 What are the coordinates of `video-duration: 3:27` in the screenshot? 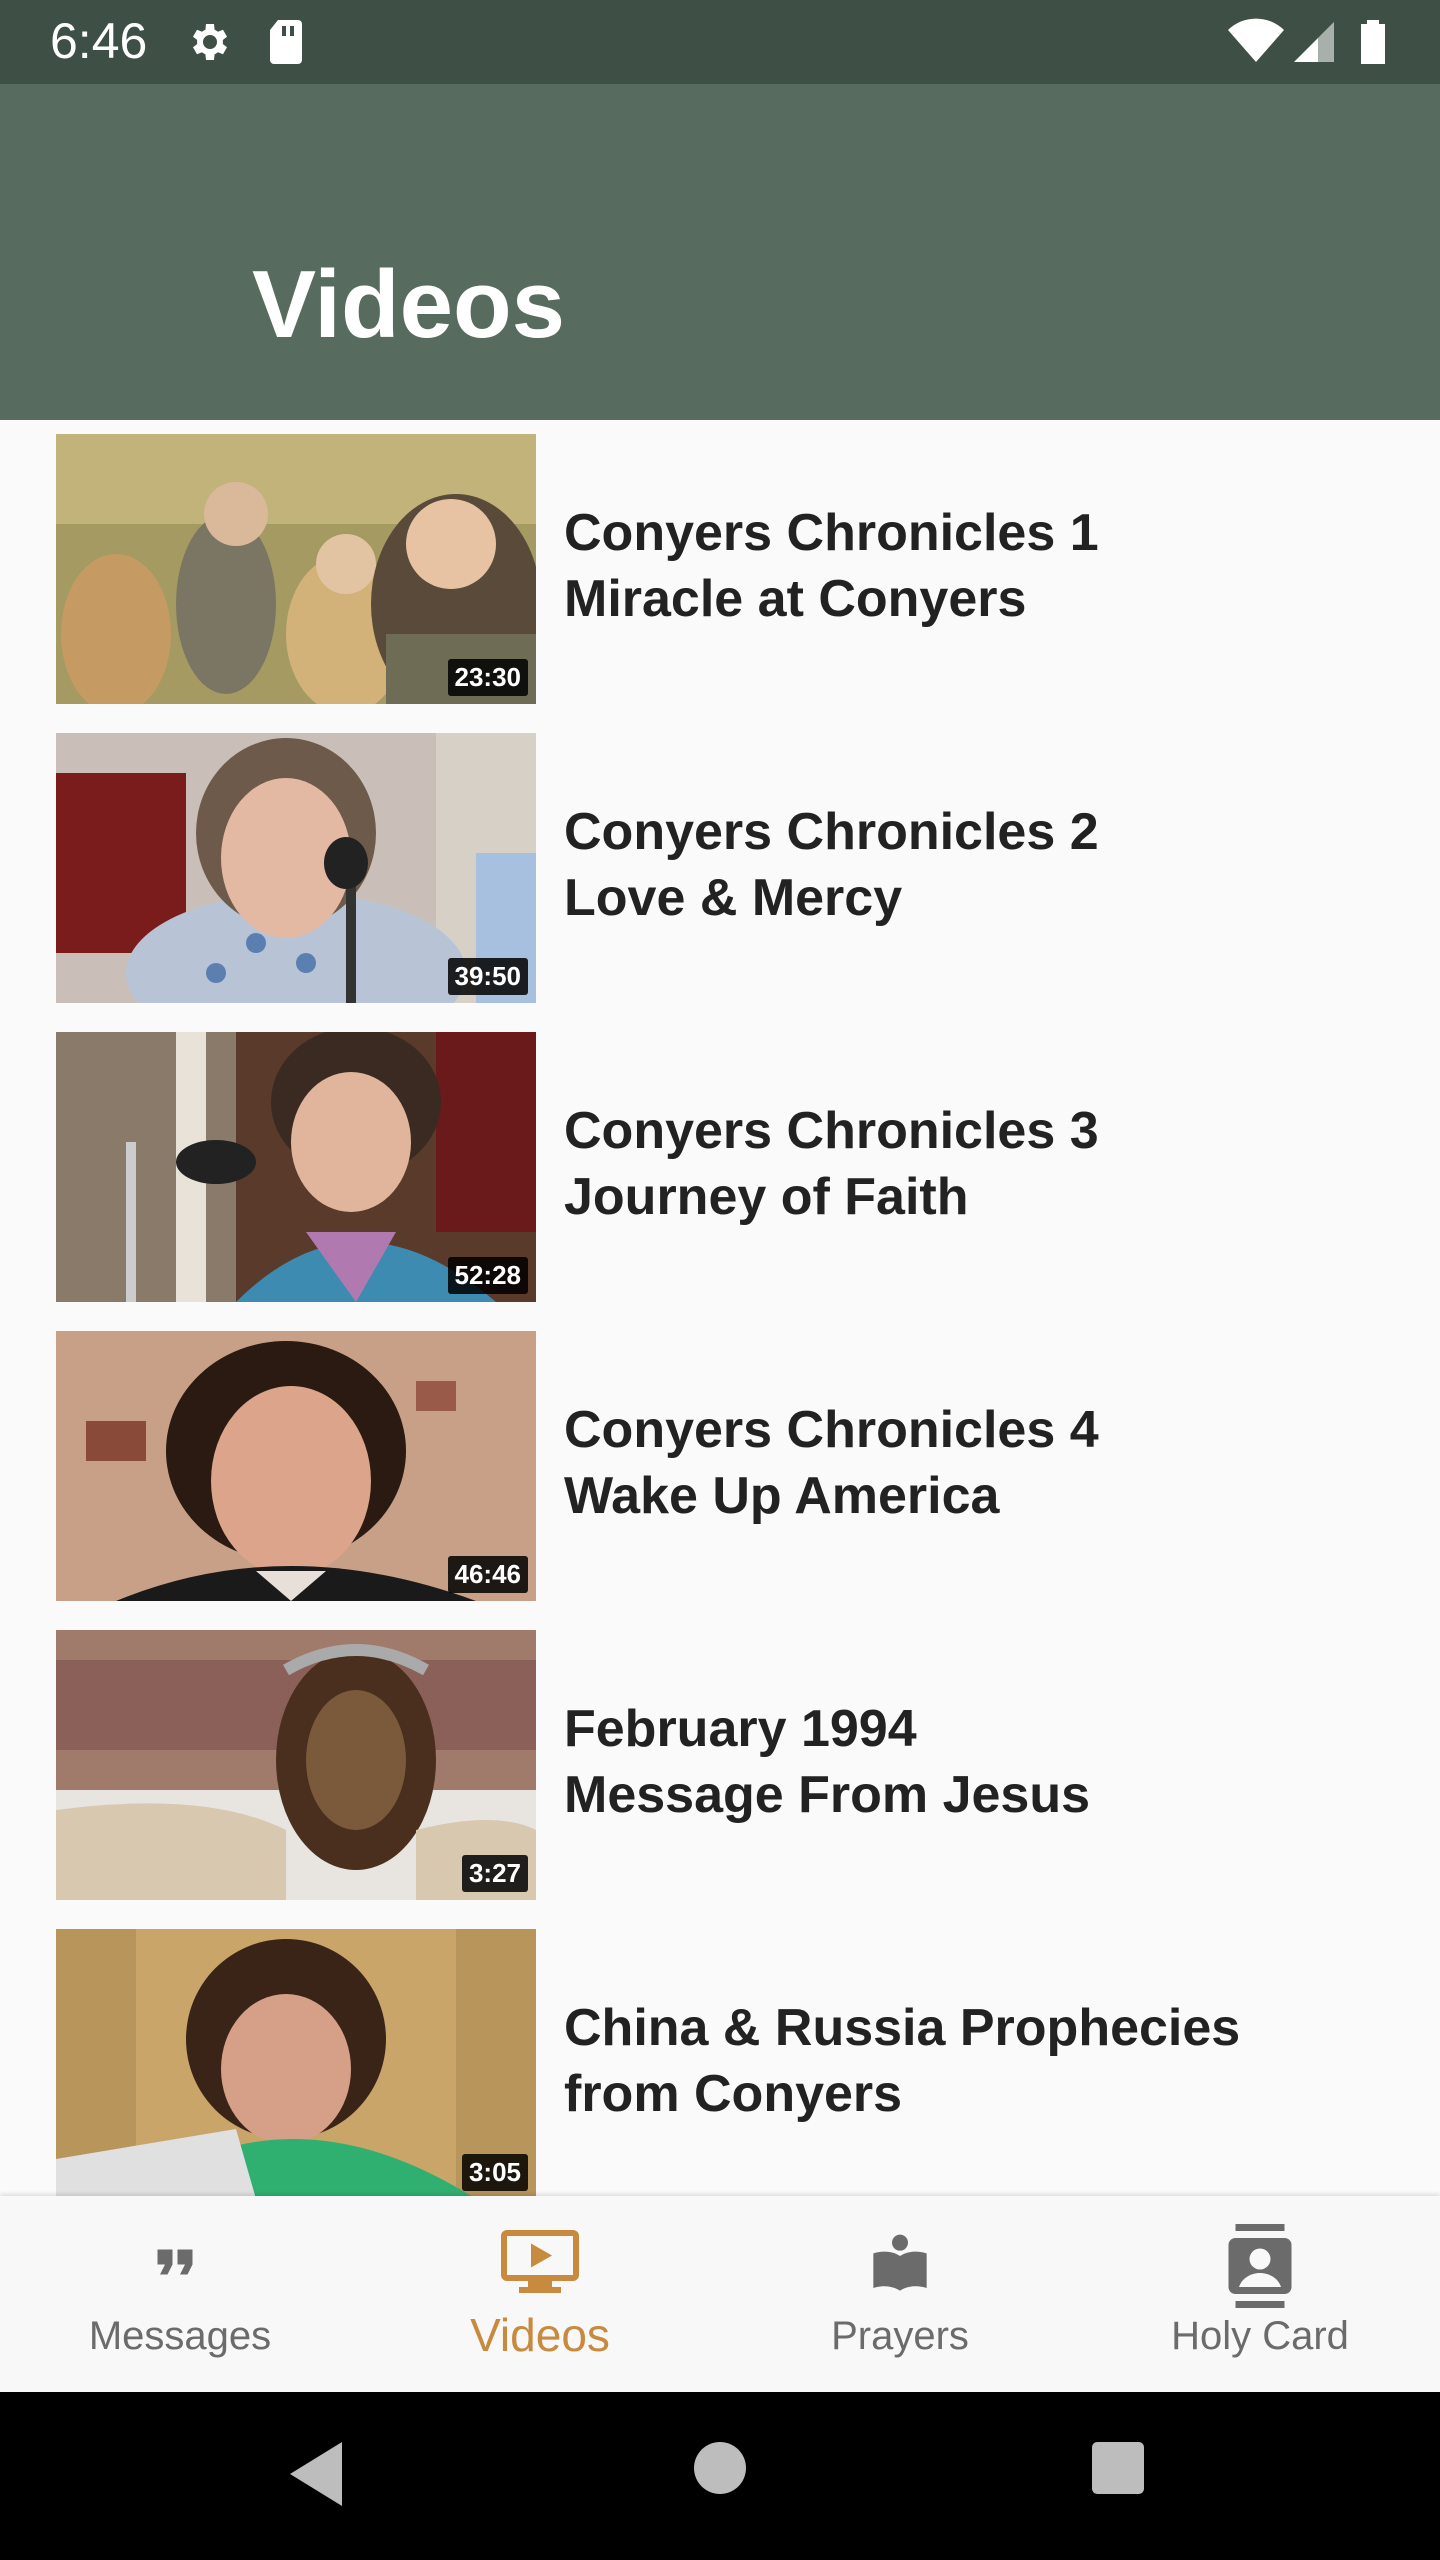 It's located at (494, 1873).